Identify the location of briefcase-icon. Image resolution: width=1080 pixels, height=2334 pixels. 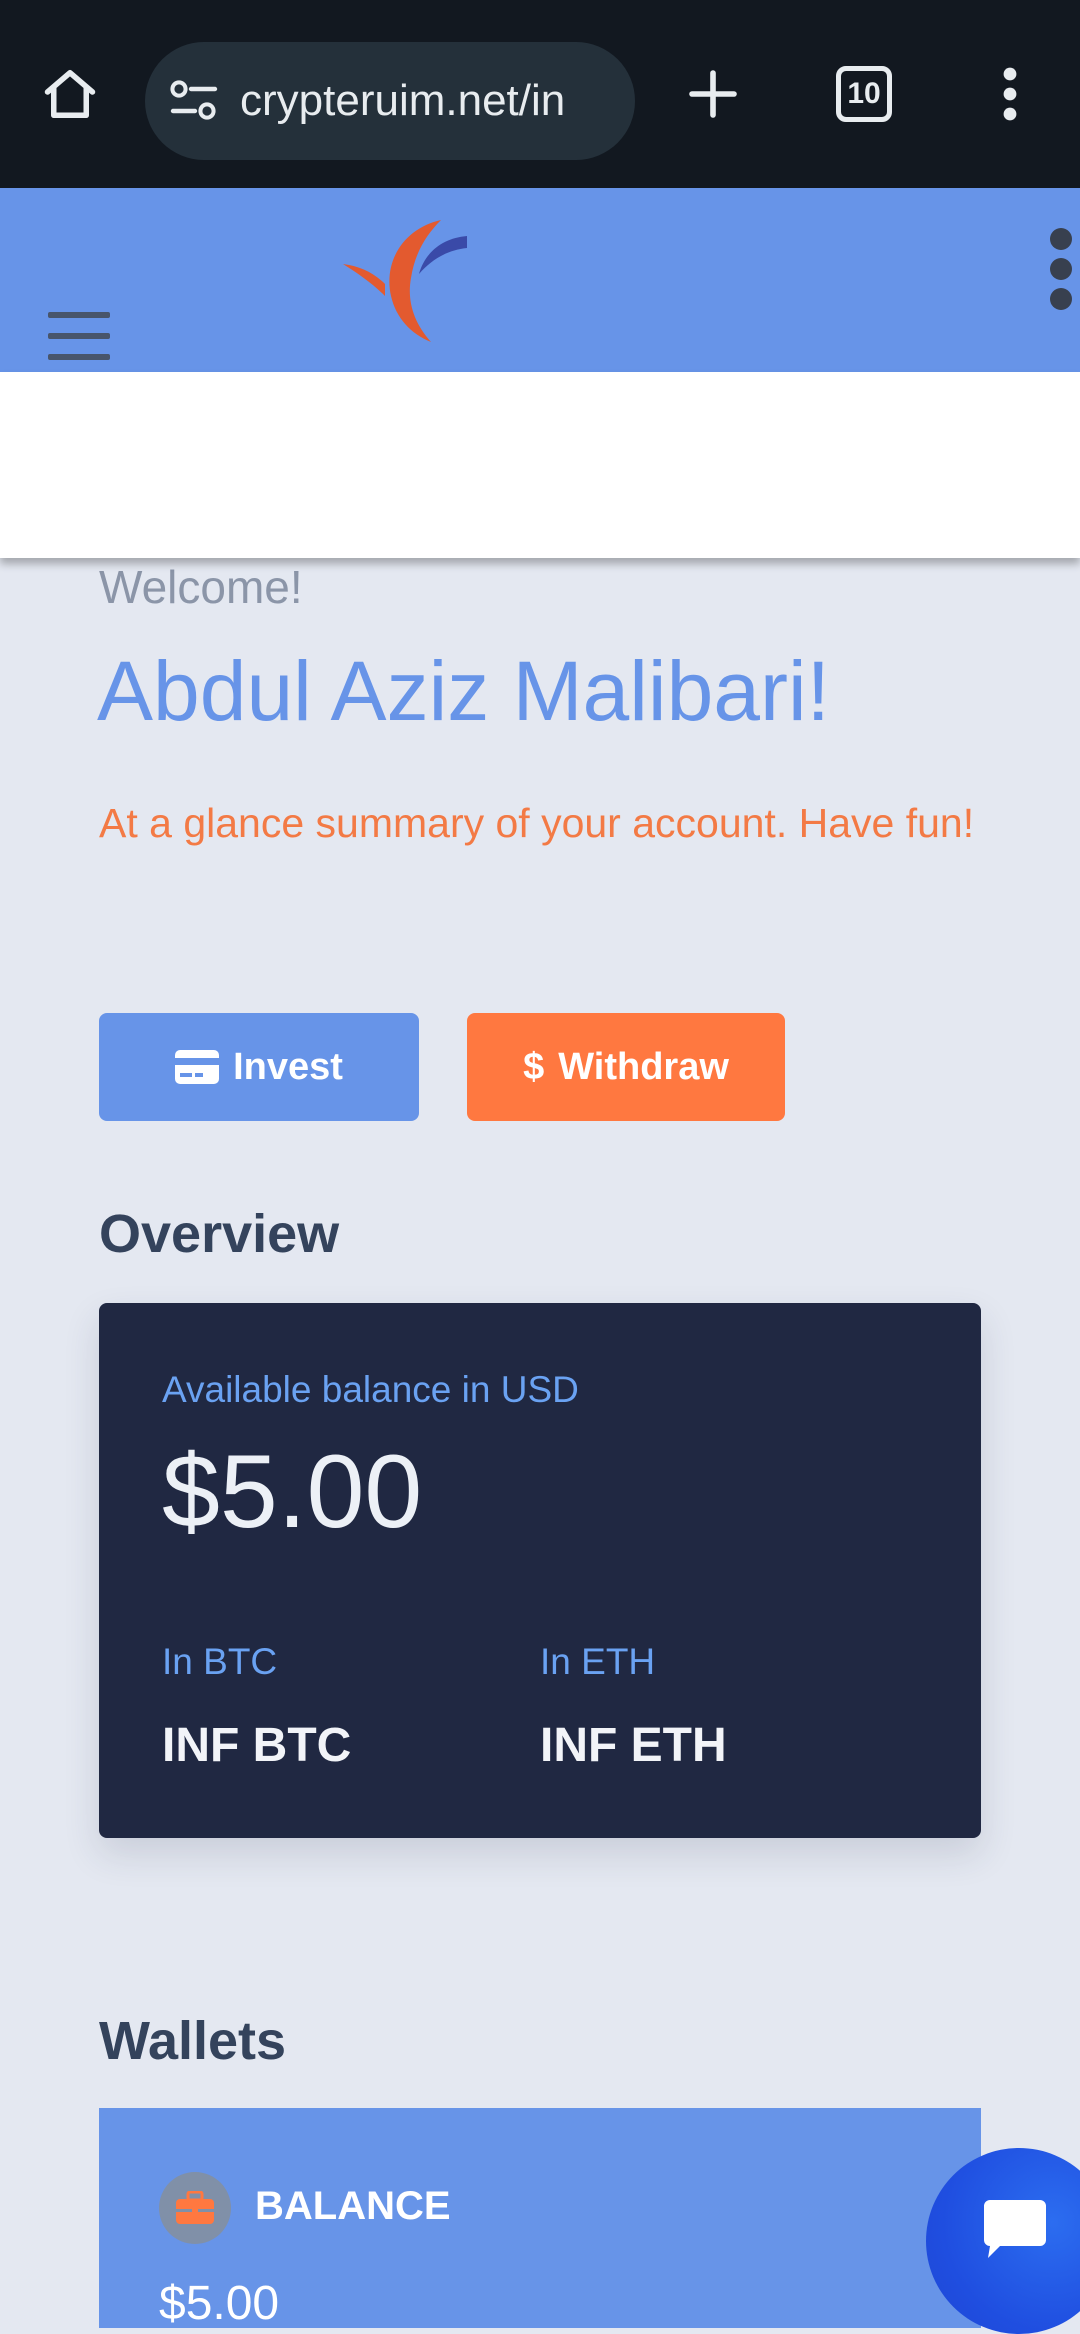
(195, 2208).